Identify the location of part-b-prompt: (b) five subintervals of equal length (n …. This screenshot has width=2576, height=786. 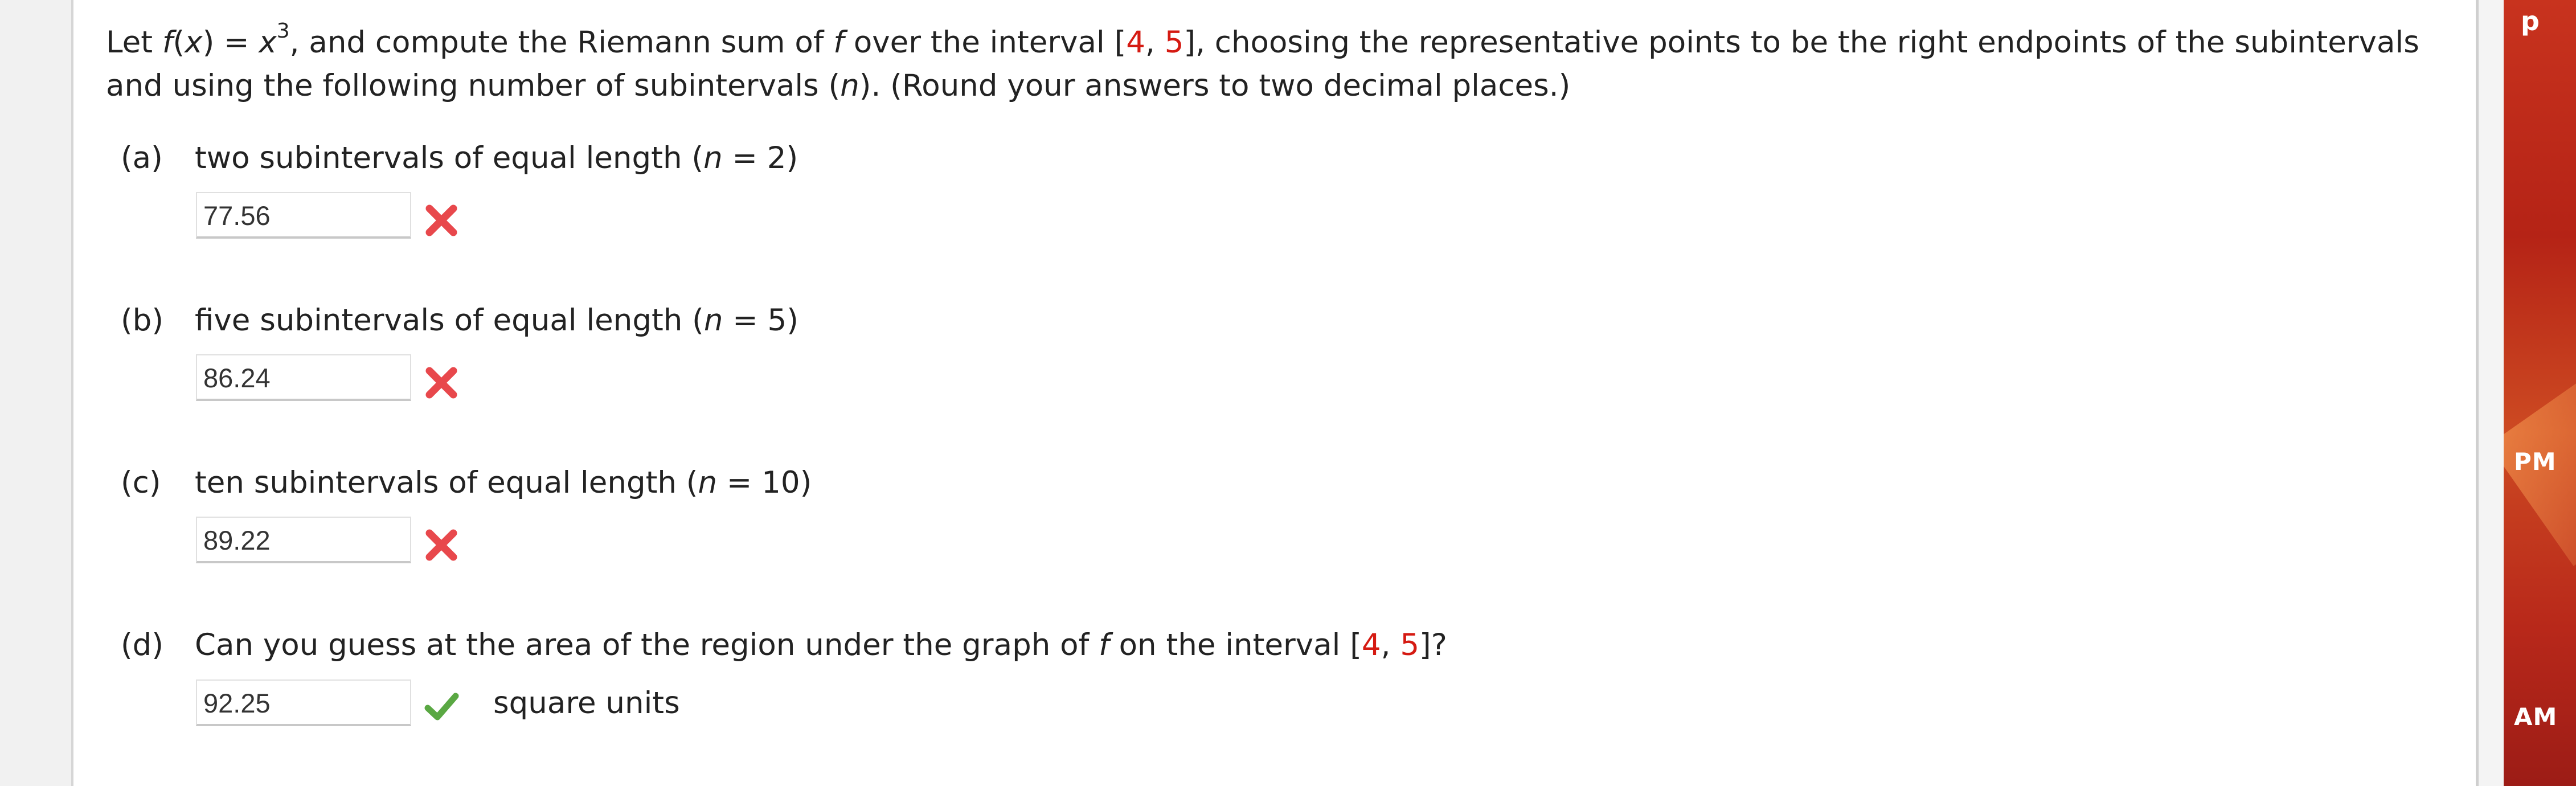
(459, 321).